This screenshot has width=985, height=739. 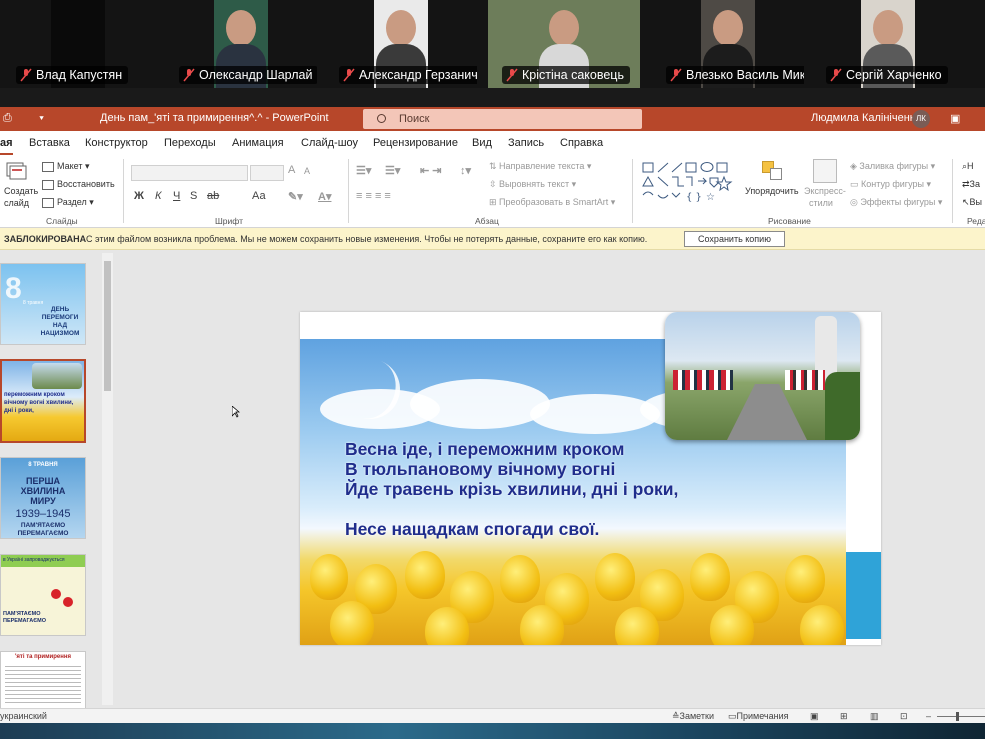 I want to click on participant-name-bar: Крістіна саковець, so click(x=566, y=75).